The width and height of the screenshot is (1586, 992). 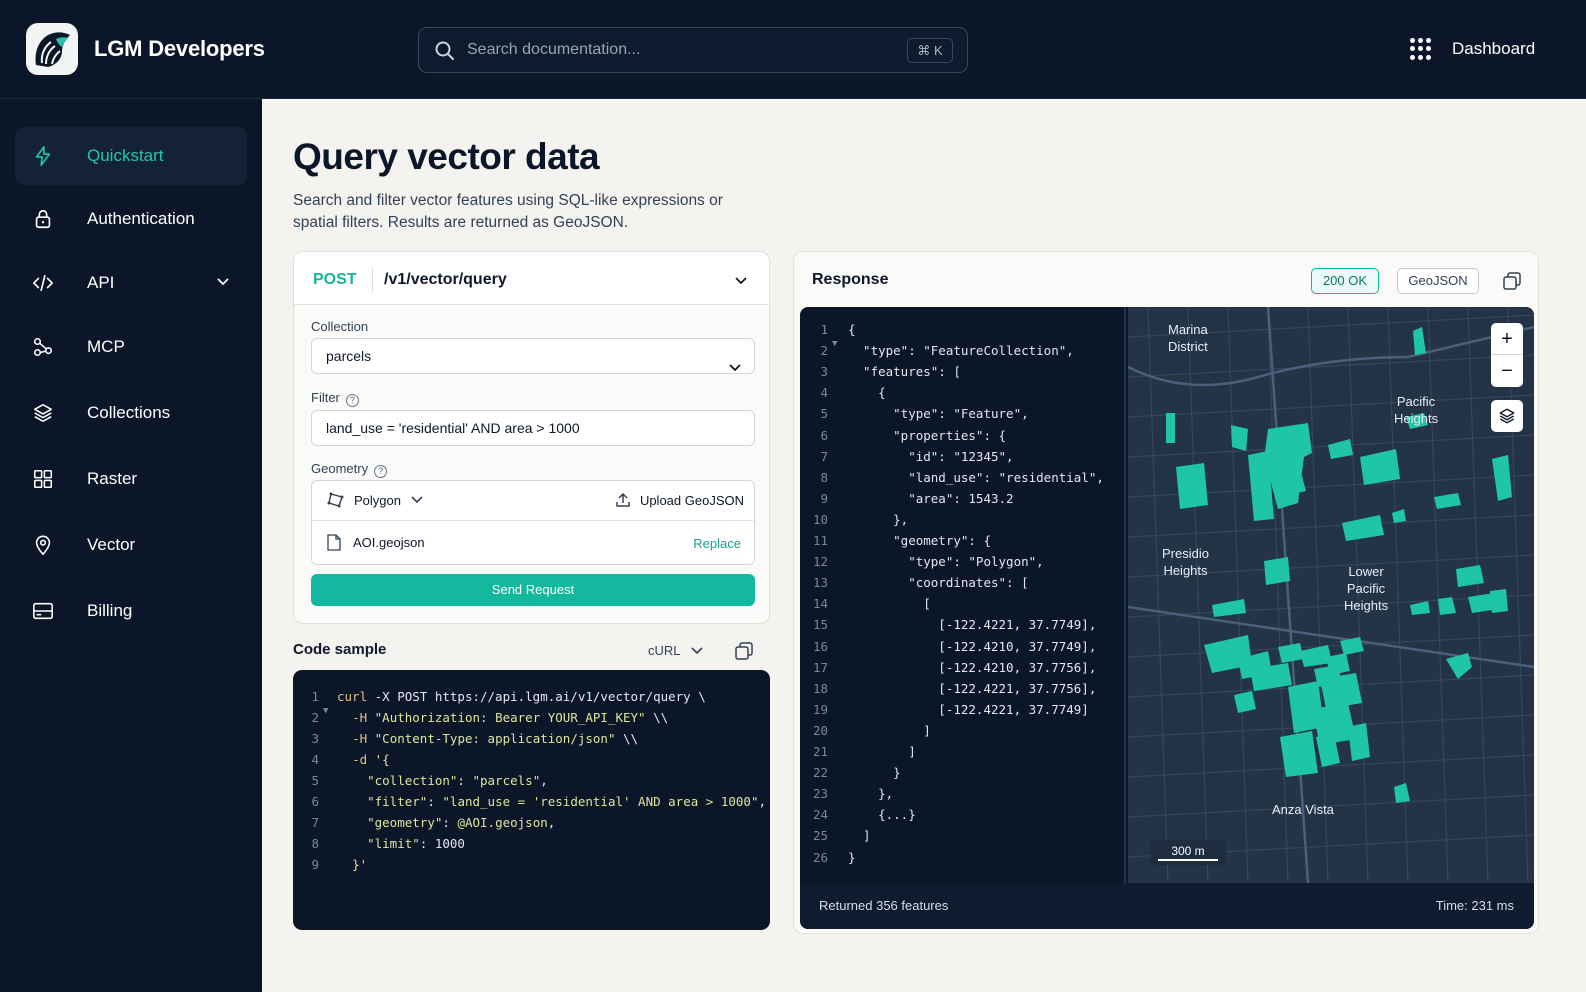 What do you see at coordinates (112, 478) in the screenshot?
I see `sidebar-item-label: Raster` at bounding box center [112, 478].